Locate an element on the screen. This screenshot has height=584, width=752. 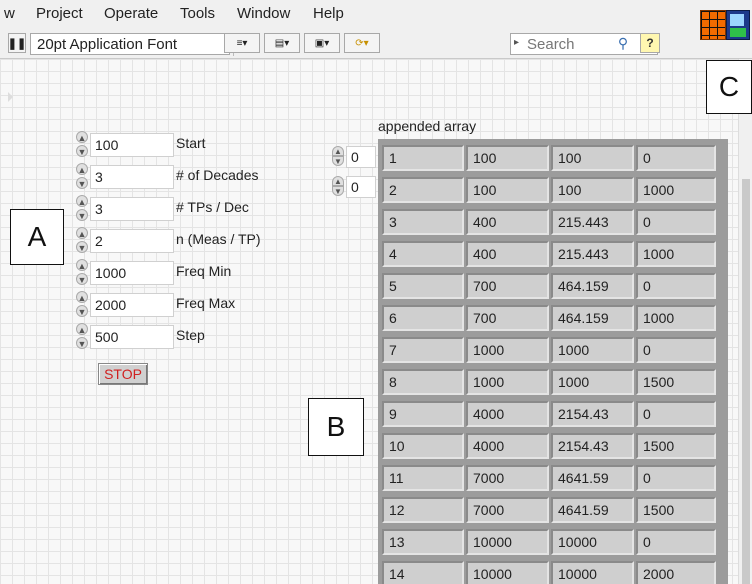
pause-button: ❚❚ is located at coordinates (17, 43).